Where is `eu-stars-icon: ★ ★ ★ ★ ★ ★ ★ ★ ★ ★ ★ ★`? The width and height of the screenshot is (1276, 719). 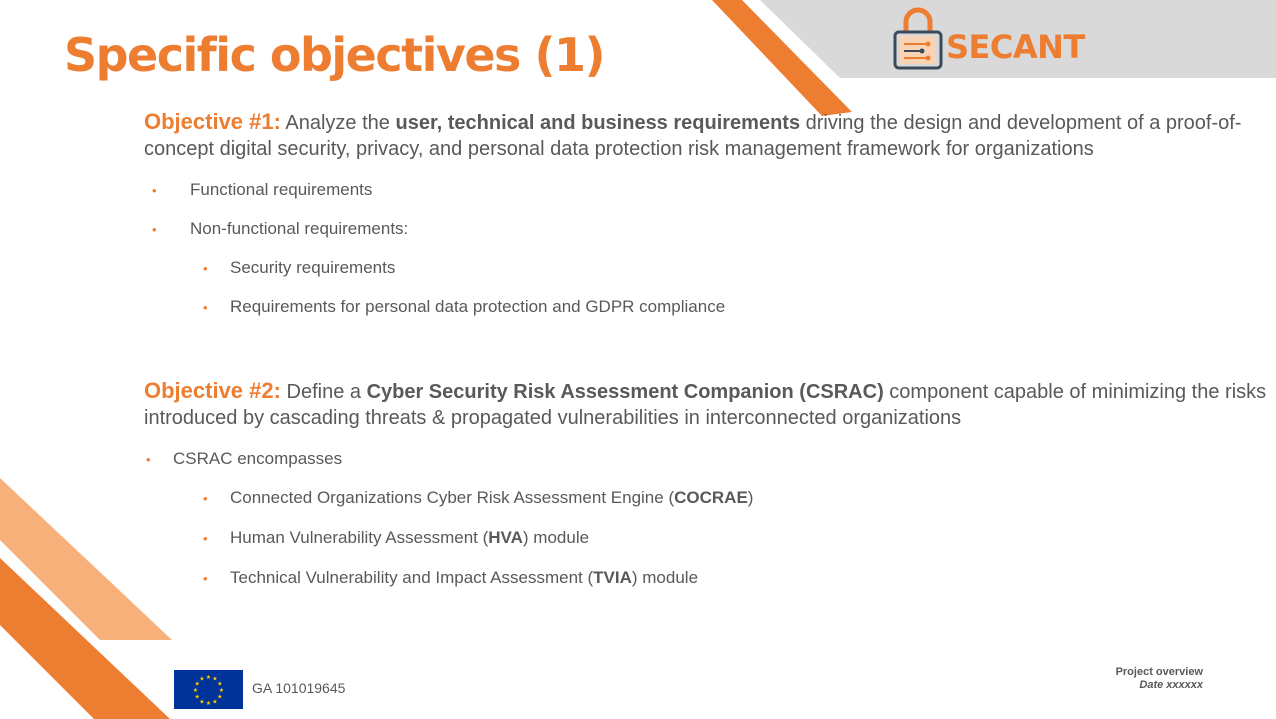 eu-stars-icon: ★ ★ ★ ★ ★ ★ ★ ★ ★ ★ ★ ★ is located at coordinates (208, 690).